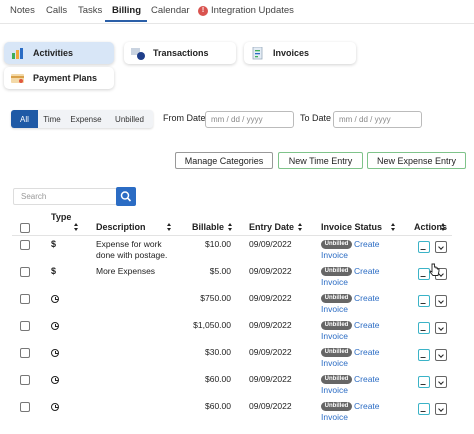  I want to click on manage-categories-button: Manage Categories, so click(224, 160).